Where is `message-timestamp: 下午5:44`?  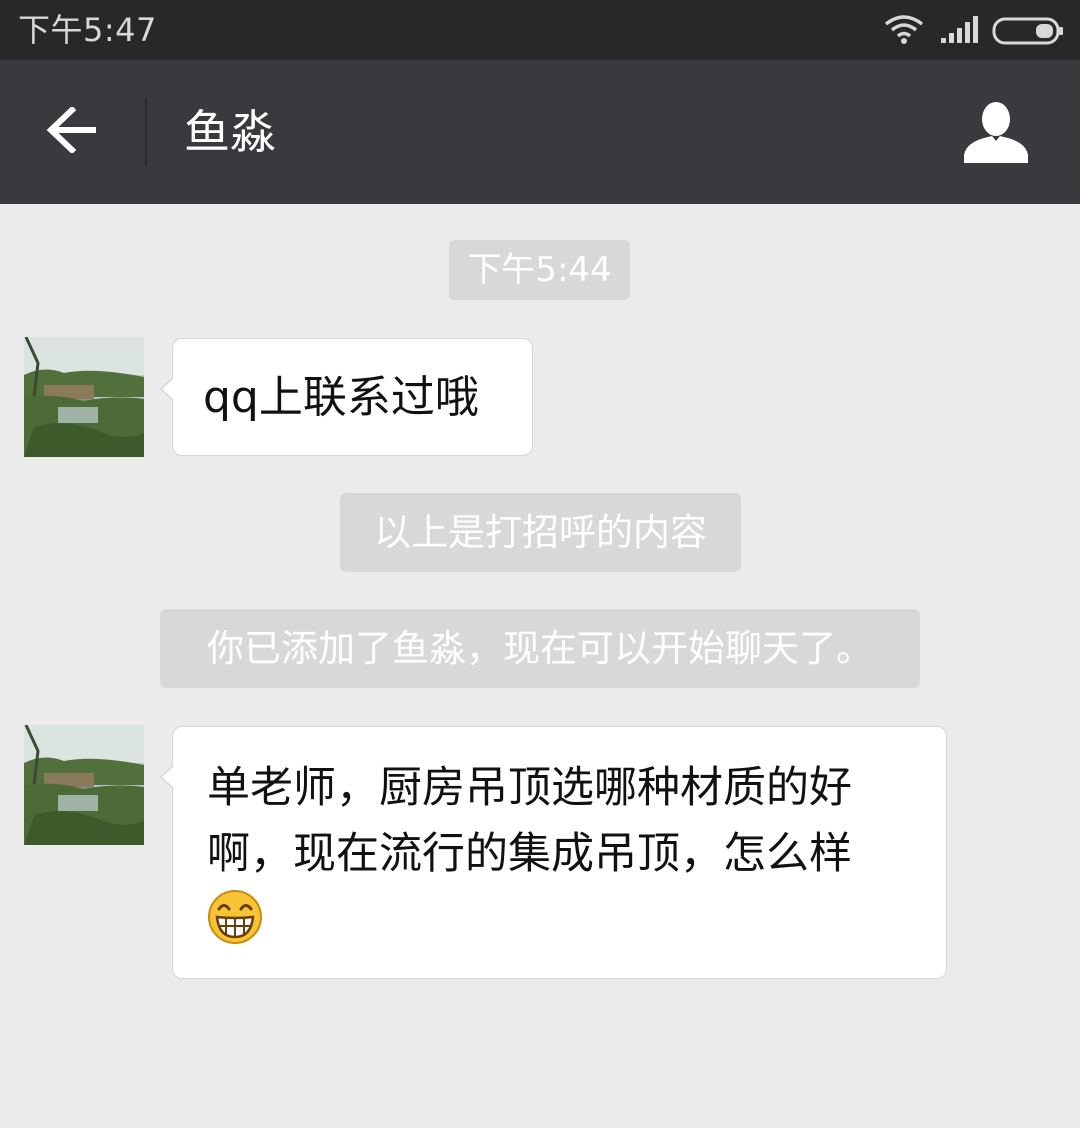 message-timestamp: 下午5:44 is located at coordinates (539, 270).